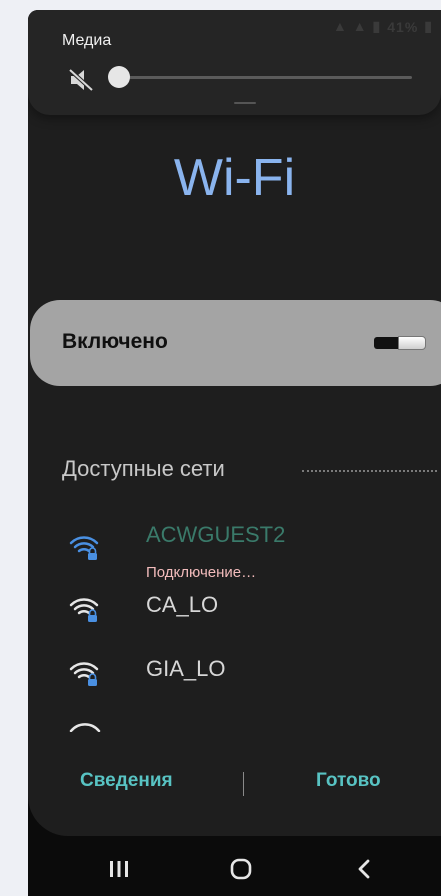 Image resolution: width=441 pixels, height=896 pixels. I want to click on drag-handle, so click(245, 103).